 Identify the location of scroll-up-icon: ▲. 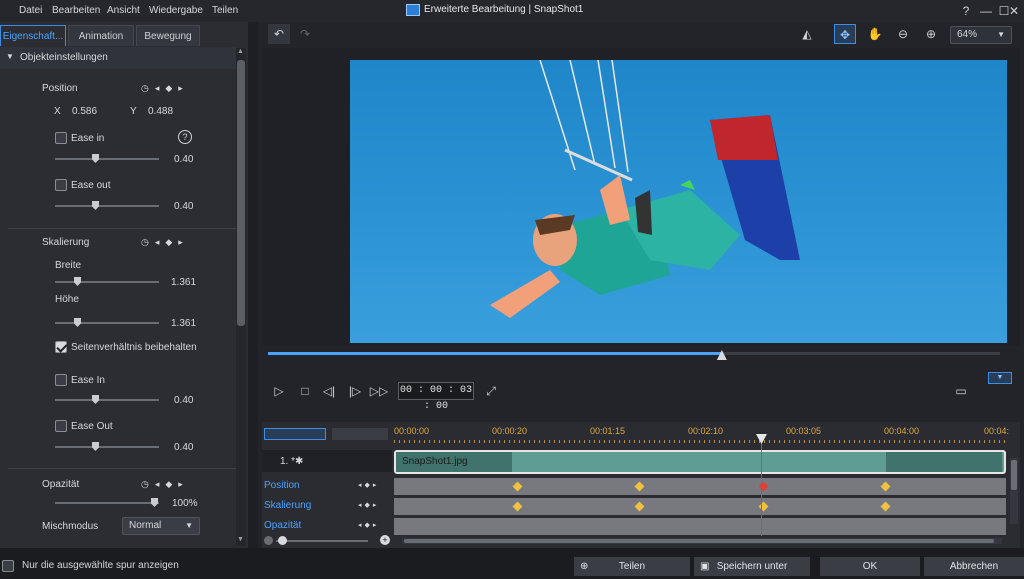
(240, 51).